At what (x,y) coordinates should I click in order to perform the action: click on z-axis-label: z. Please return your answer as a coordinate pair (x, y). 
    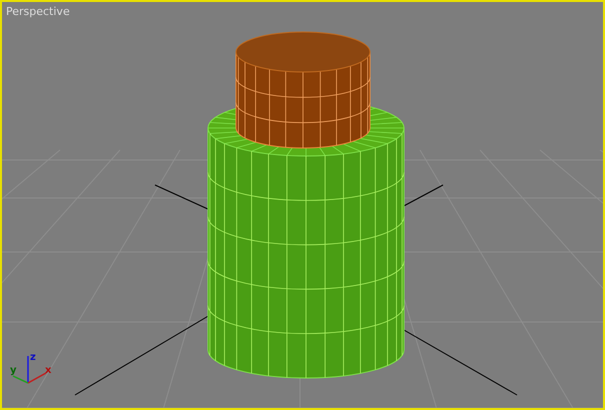
    Looking at the image, I should click on (33, 357).